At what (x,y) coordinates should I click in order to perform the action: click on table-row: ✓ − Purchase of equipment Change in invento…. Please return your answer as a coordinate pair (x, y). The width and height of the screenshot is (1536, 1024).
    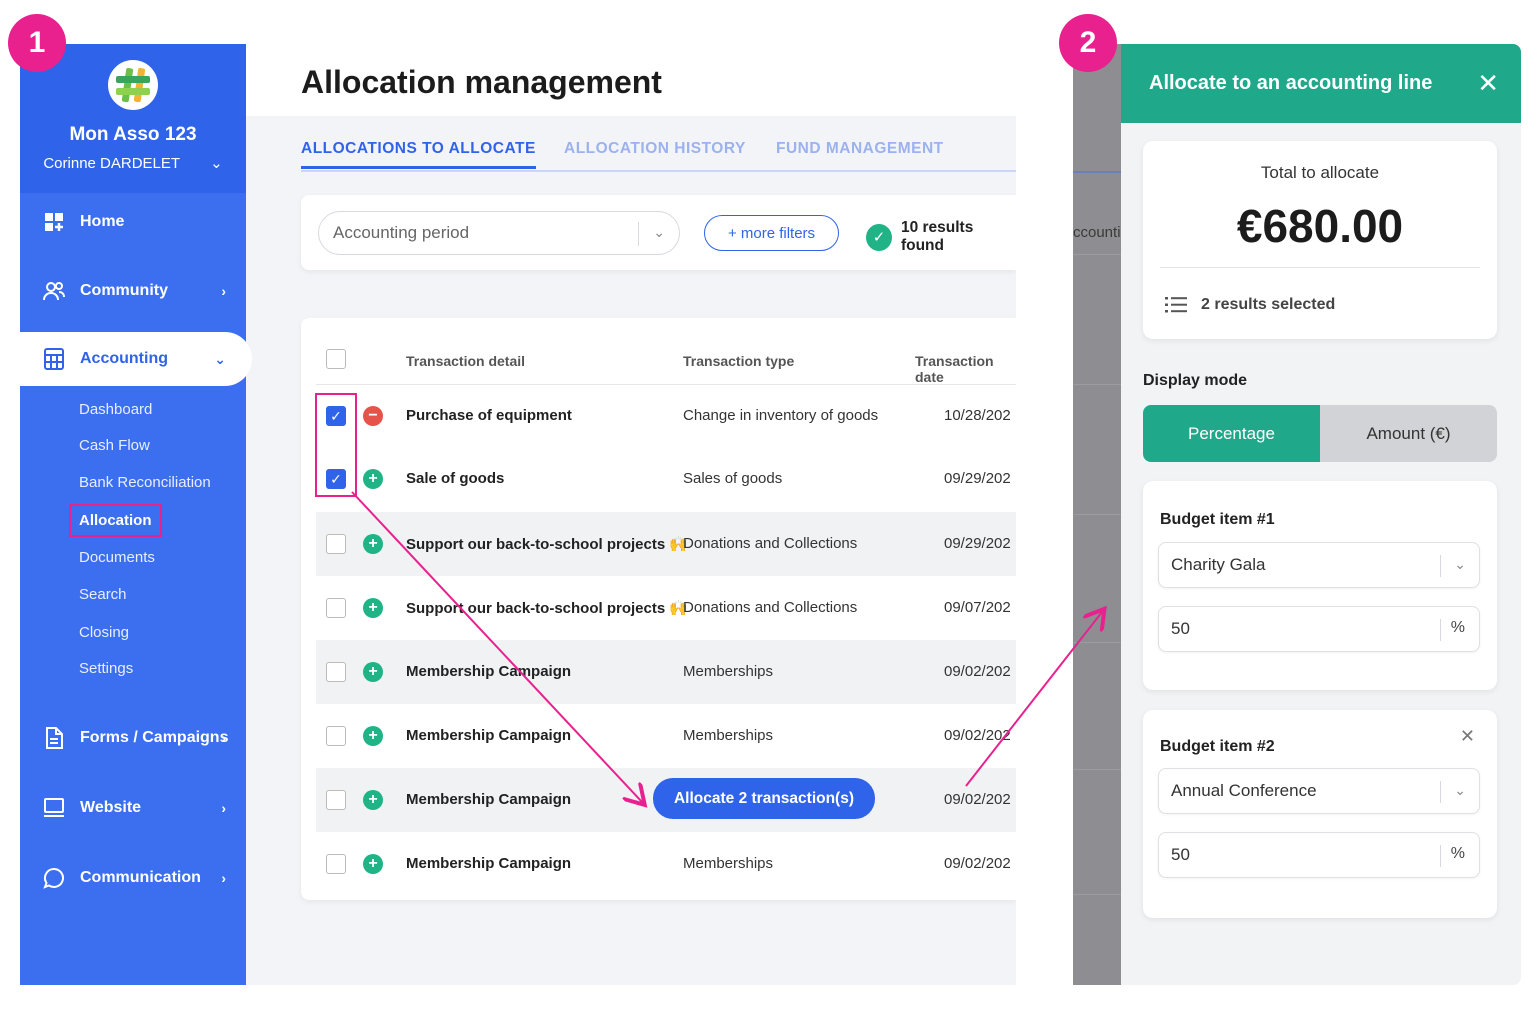
    Looking at the image, I should click on (666, 416).